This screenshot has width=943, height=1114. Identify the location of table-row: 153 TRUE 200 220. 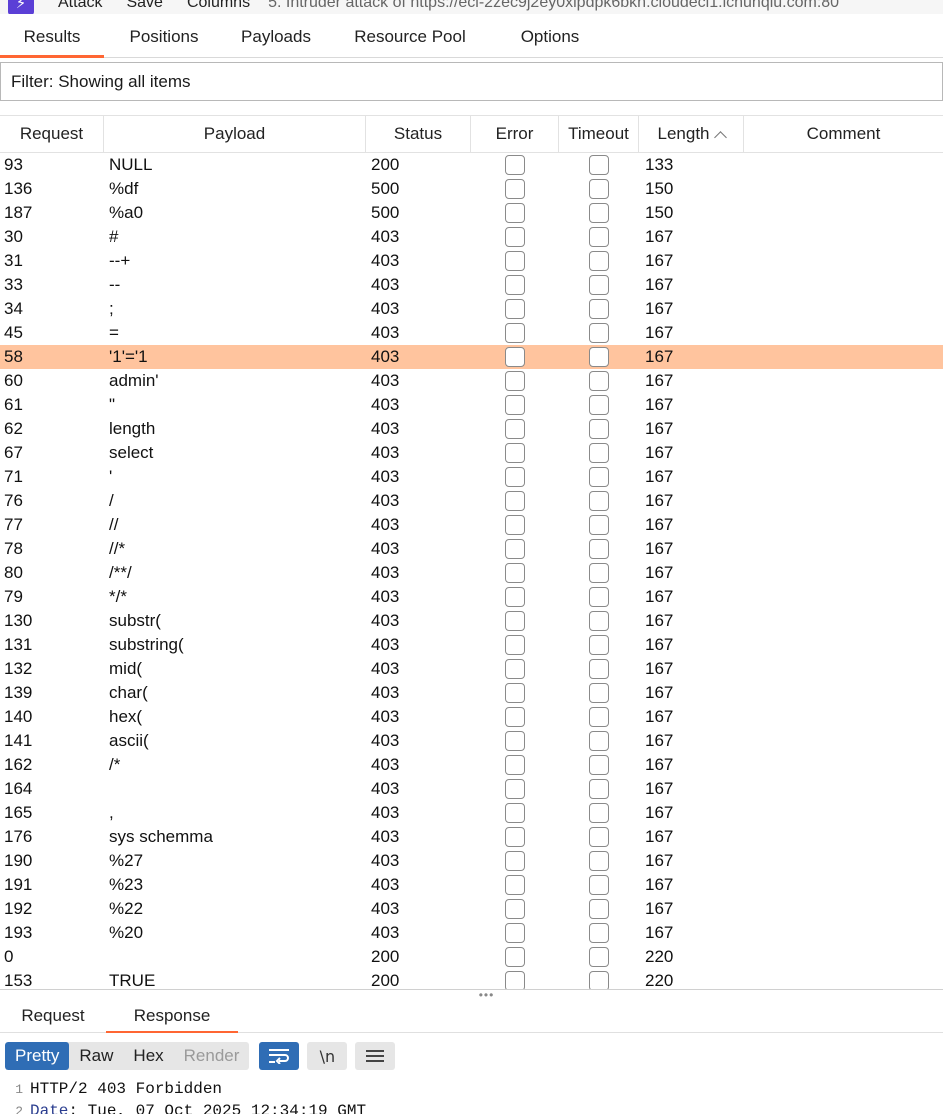
(471, 979).